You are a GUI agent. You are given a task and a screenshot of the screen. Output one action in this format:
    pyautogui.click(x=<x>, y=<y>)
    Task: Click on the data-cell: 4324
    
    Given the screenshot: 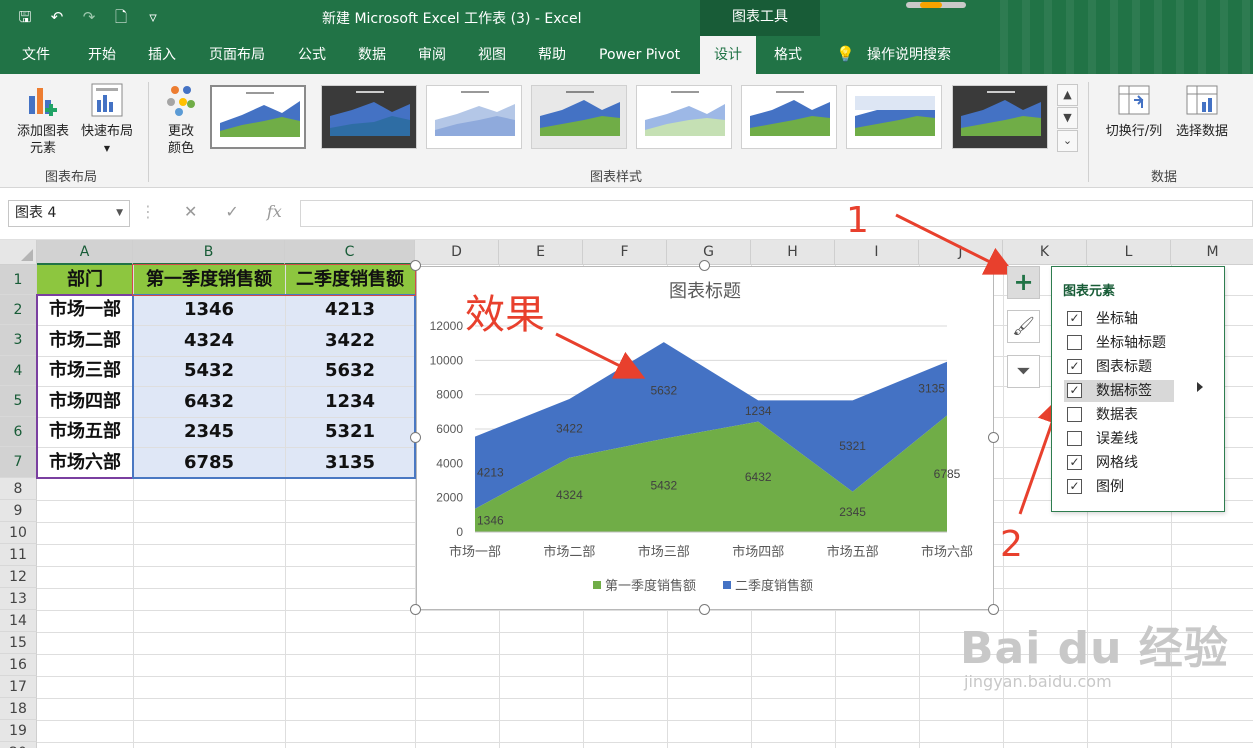 What is the action you would take?
    pyautogui.click(x=209, y=340)
    